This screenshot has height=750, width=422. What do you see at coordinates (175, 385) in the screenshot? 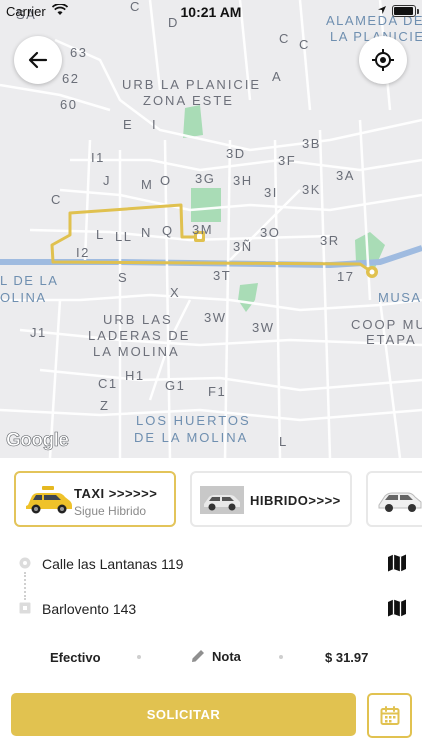
I see `map-label: G1` at bounding box center [175, 385].